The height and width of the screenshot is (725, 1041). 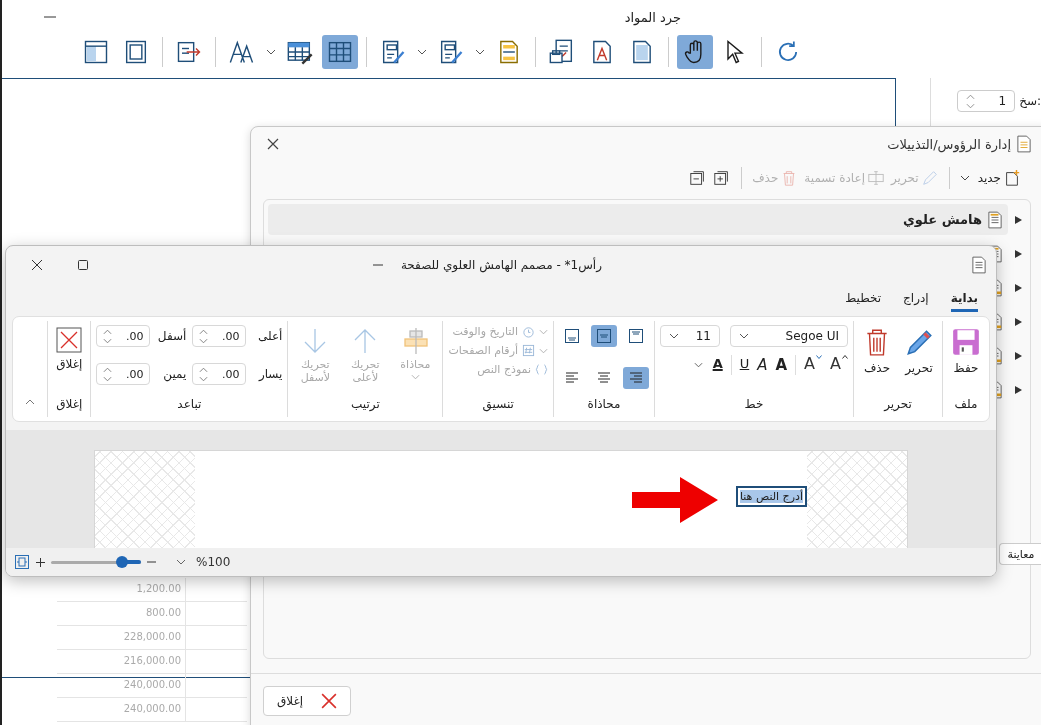 I want to click on align-middle-icon, so click(x=604, y=336).